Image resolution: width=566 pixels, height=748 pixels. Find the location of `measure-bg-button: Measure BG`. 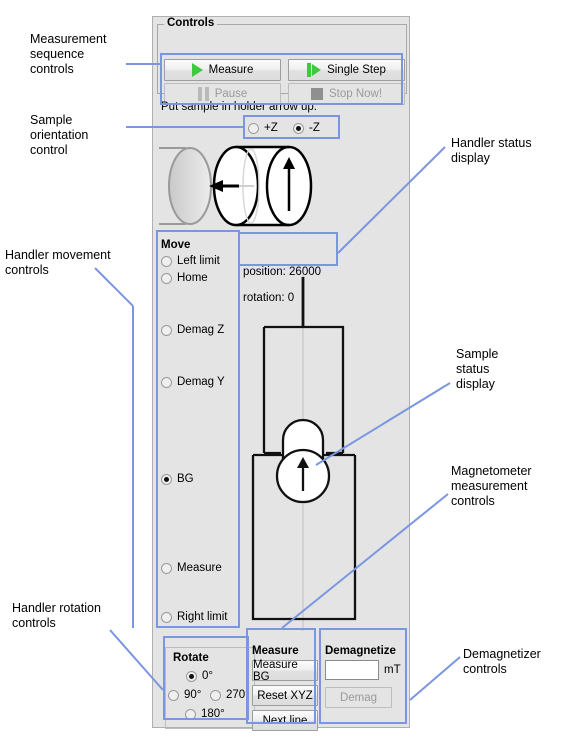

measure-bg-button: Measure BG is located at coordinates (285, 670).